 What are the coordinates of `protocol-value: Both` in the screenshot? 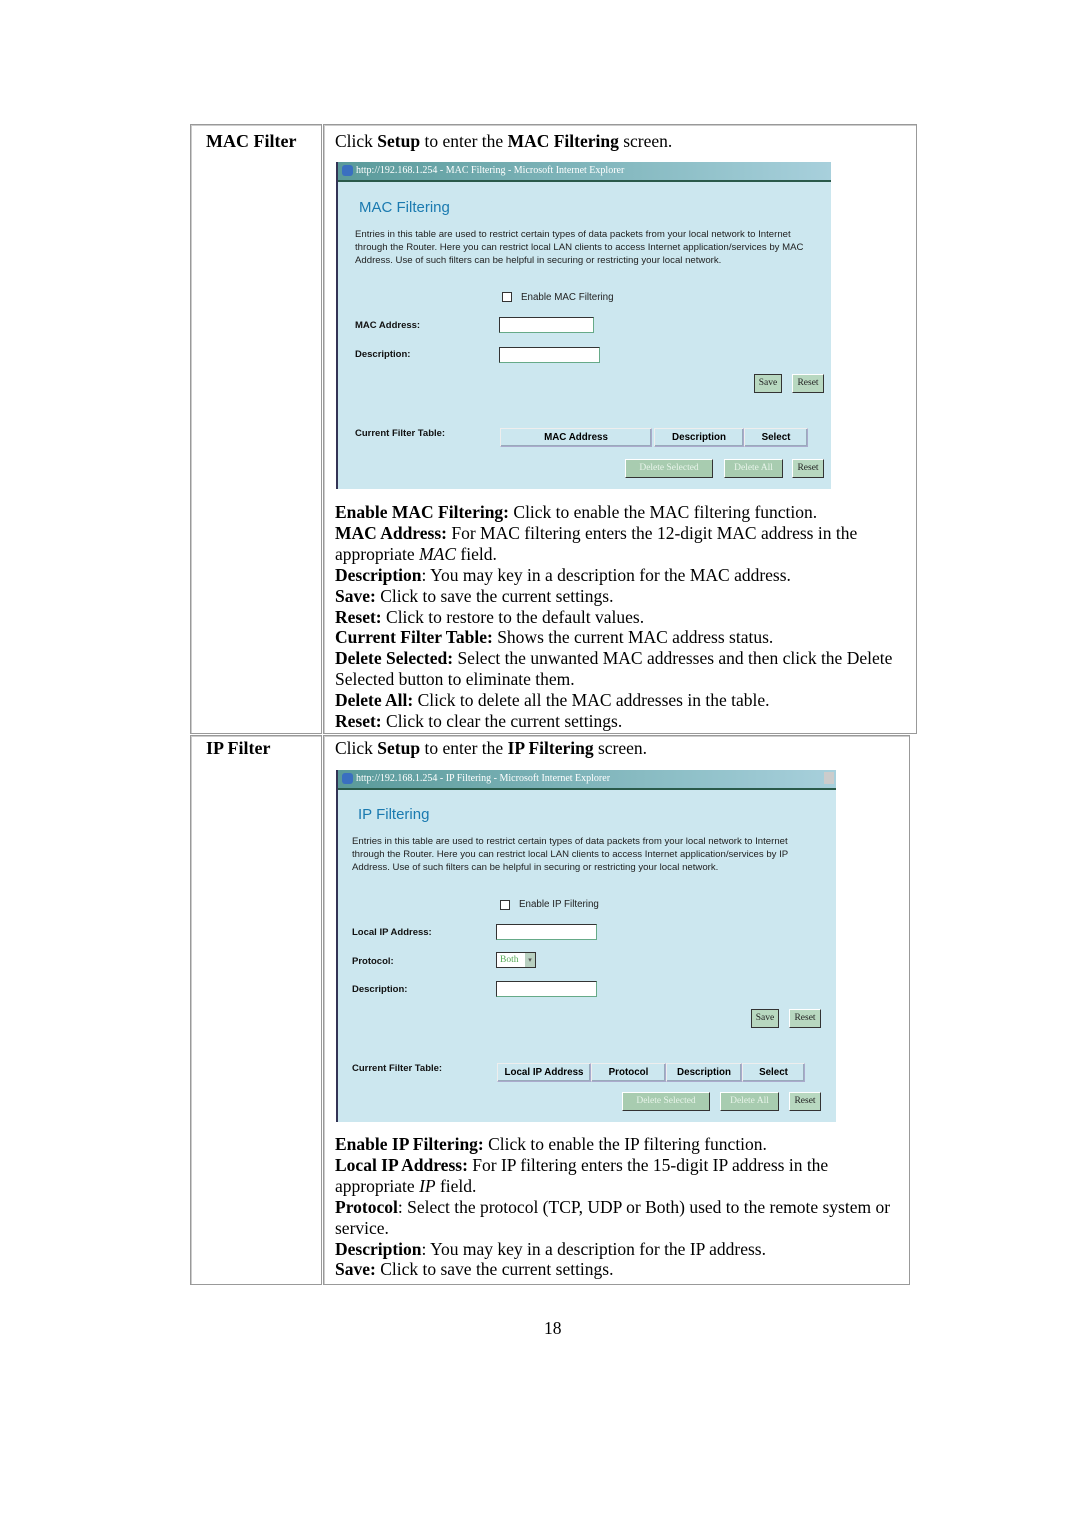 It's located at (509, 960).